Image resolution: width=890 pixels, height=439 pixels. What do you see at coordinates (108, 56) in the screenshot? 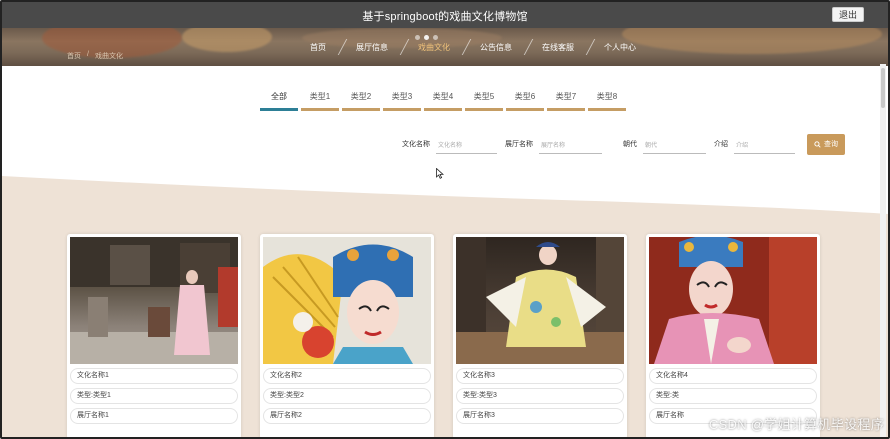
I see `breadcrumb-current: 戏曲文化` at bounding box center [108, 56].